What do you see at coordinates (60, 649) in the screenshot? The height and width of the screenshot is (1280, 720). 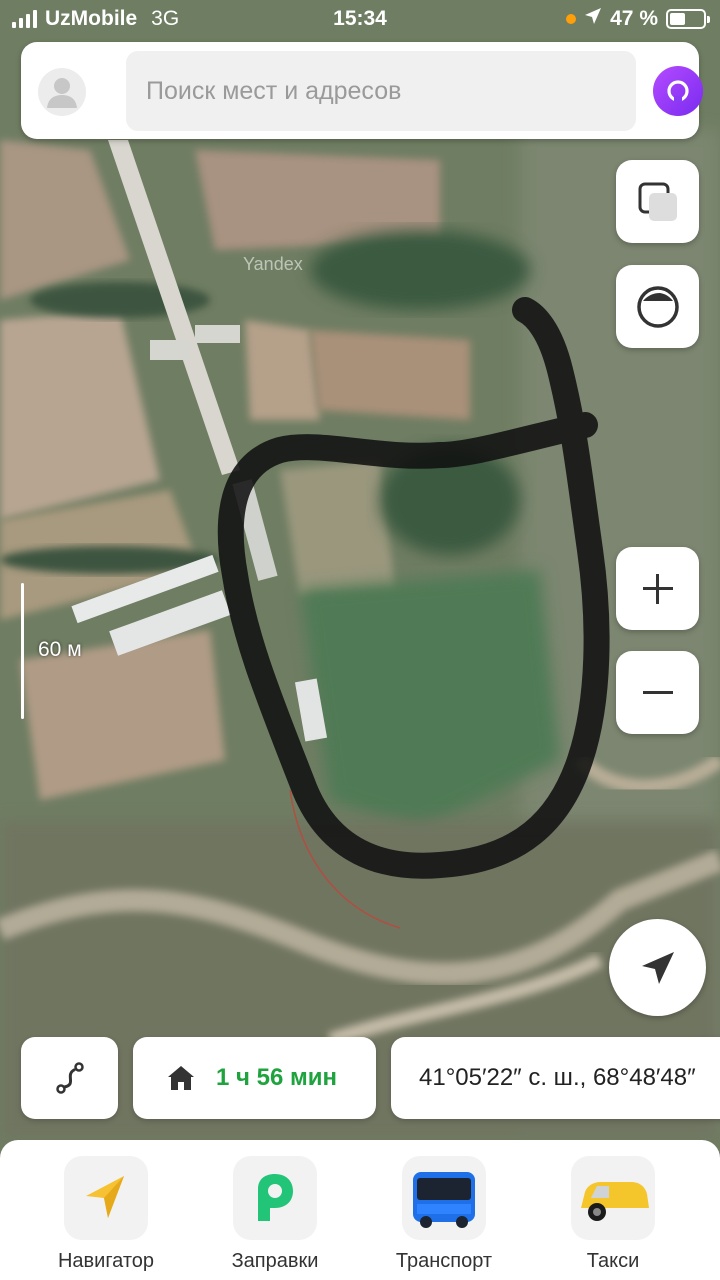 I see `scale-label: 60 м` at bounding box center [60, 649].